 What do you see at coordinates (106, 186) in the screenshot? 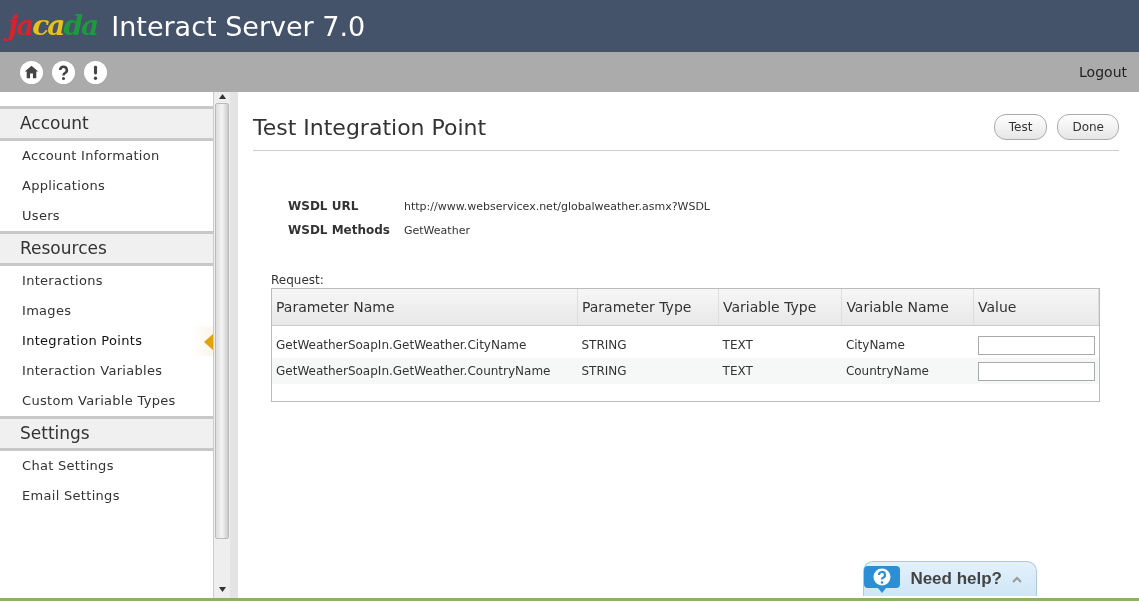
I see `sidebar-item: Applications` at bounding box center [106, 186].